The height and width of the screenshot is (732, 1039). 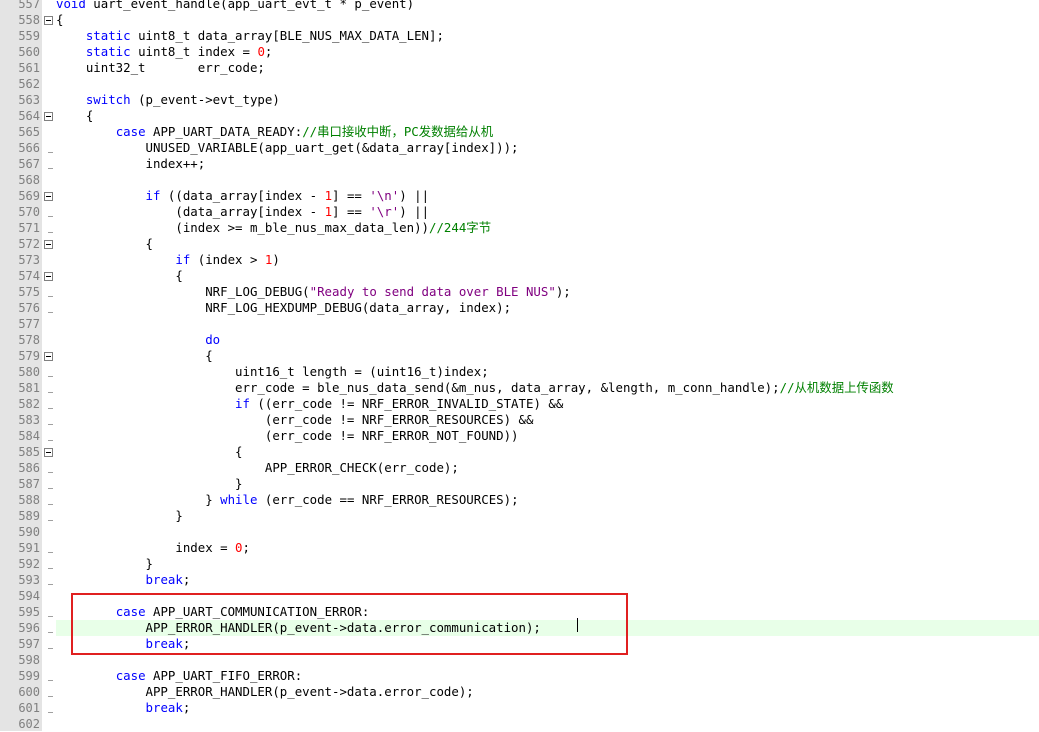 What do you see at coordinates (29, 420) in the screenshot?
I see `line-number: 583` at bounding box center [29, 420].